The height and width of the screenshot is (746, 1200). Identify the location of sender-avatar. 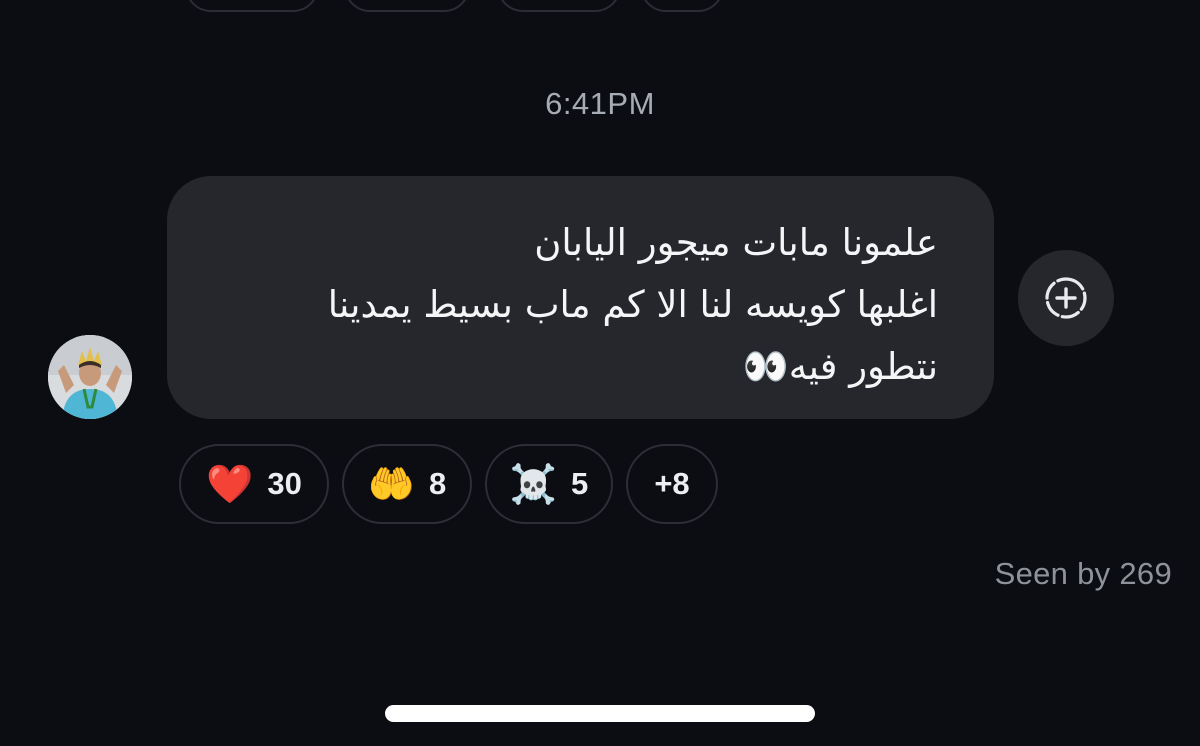
(90, 377).